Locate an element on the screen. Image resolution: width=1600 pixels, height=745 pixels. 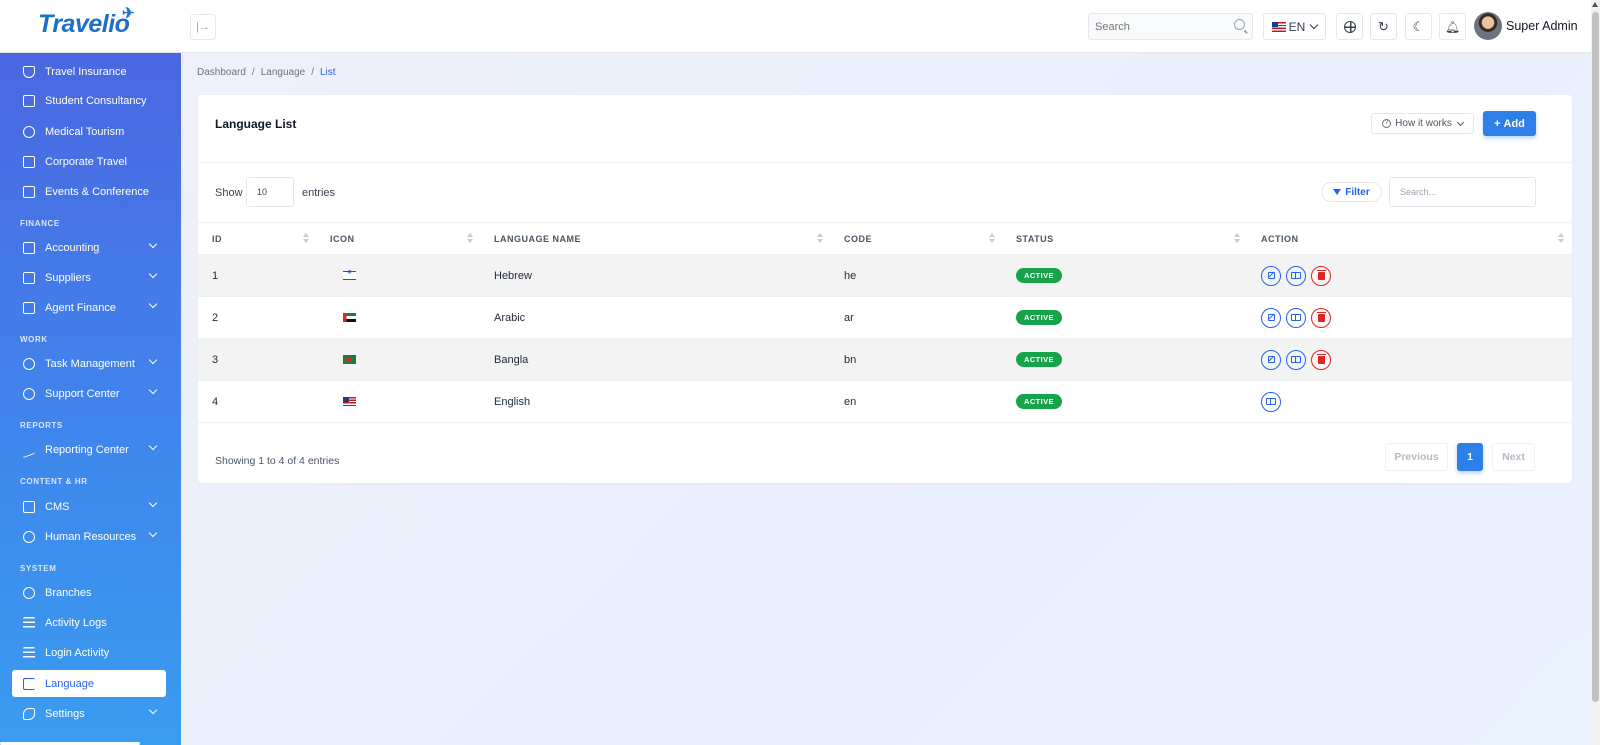
scrollbar-thumb is located at coordinates (1595, 357).